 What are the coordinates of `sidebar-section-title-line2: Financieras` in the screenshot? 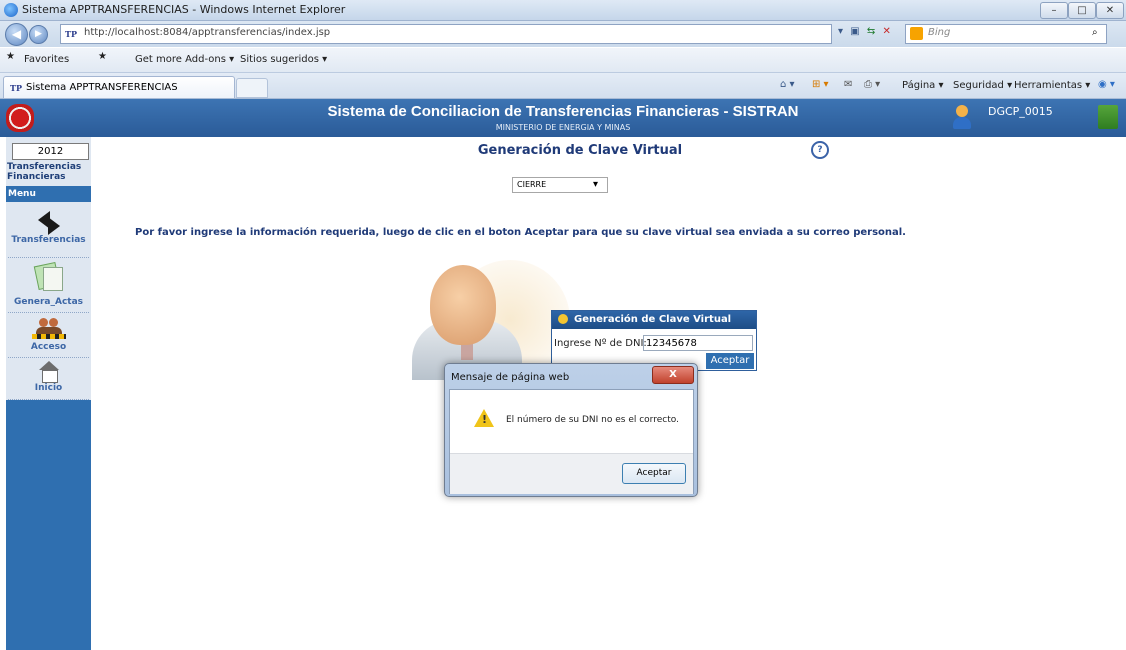 It's located at (36, 177).